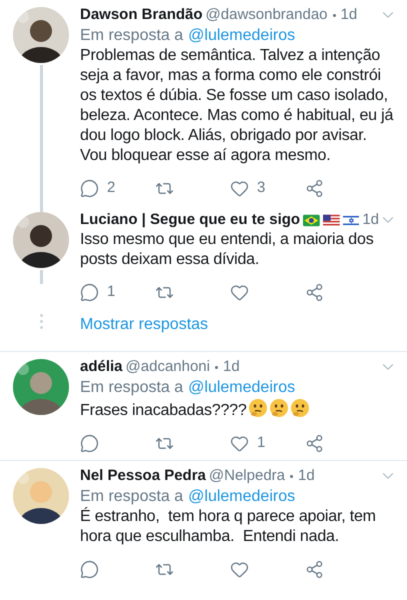 The height and width of the screenshot is (600, 407). I want to click on tweet-text: Isso mesmo que eu entendi, a maioria dos posts deixam essa dívida., so click(227, 250).